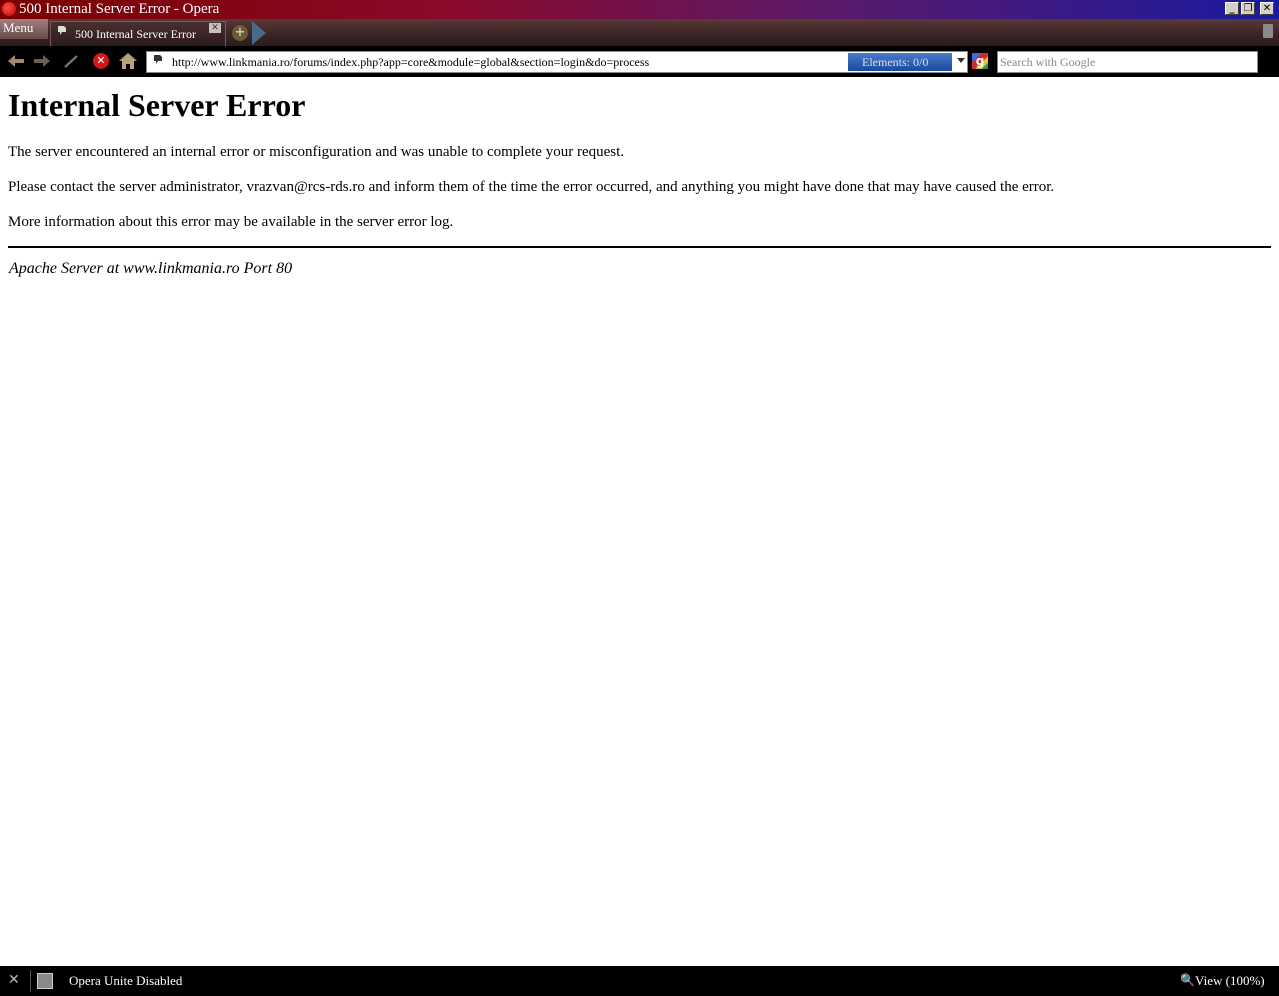  Describe the element at coordinates (1230, 981) in the screenshot. I see `zoom-level: View (100%)` at that location.